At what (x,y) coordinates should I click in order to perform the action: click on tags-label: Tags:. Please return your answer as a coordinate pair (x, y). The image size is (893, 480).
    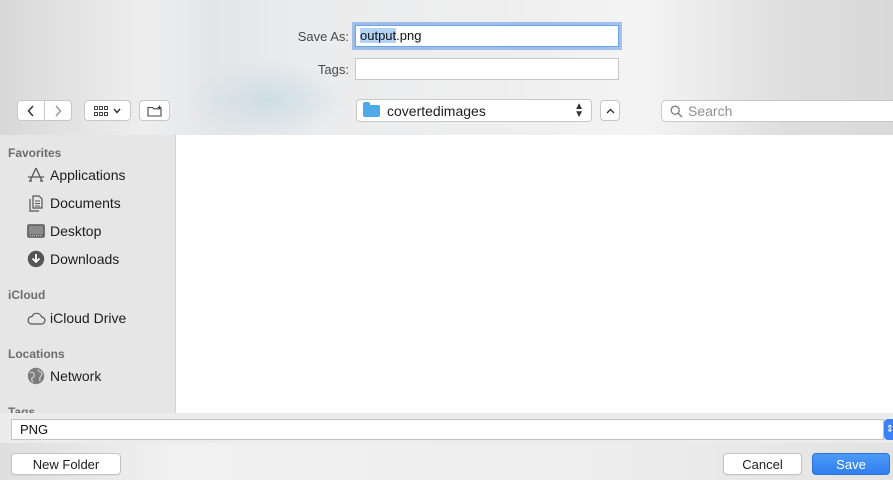
    Looking at the image, I should click on (333, 69).